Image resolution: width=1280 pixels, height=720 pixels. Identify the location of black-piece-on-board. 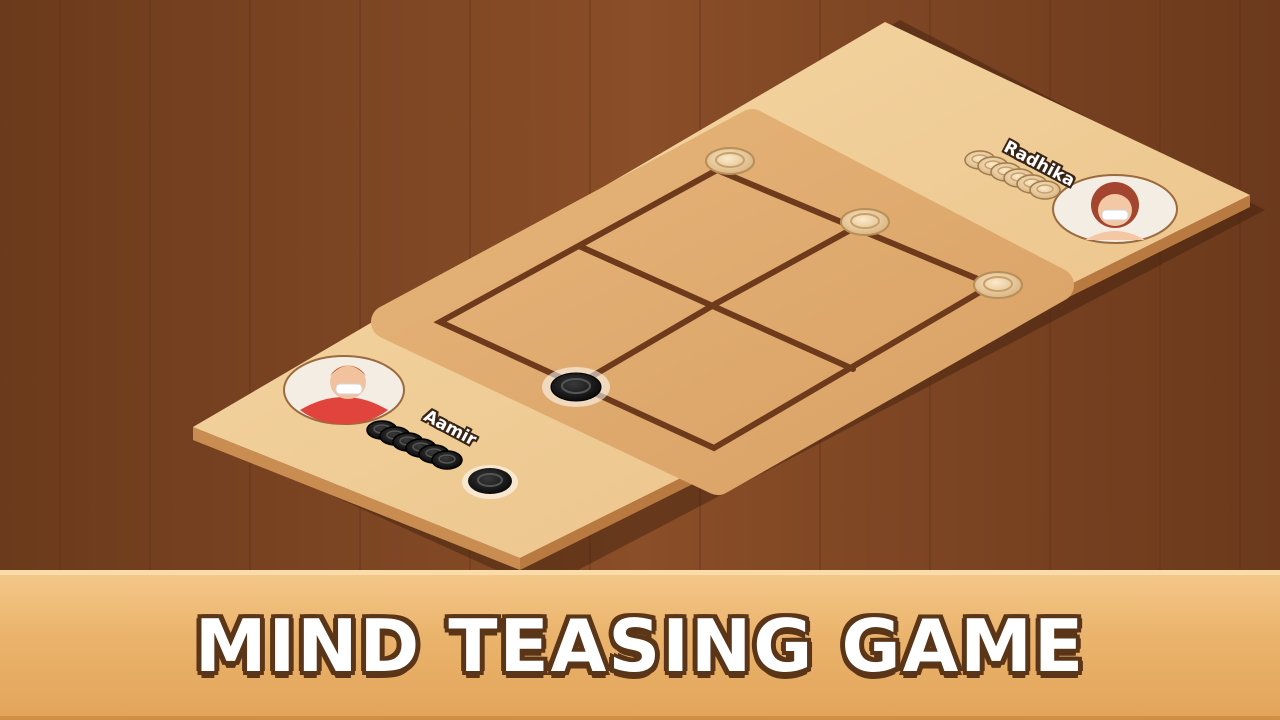
(576, 387).